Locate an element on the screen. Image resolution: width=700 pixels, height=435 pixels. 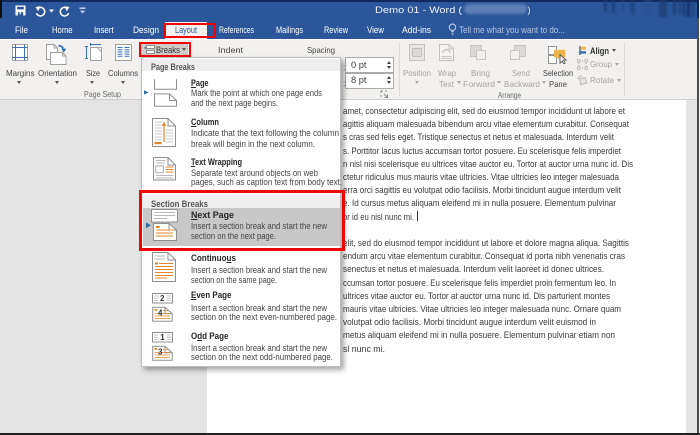
svg-text: 3 is located at coordinates (160, 351).